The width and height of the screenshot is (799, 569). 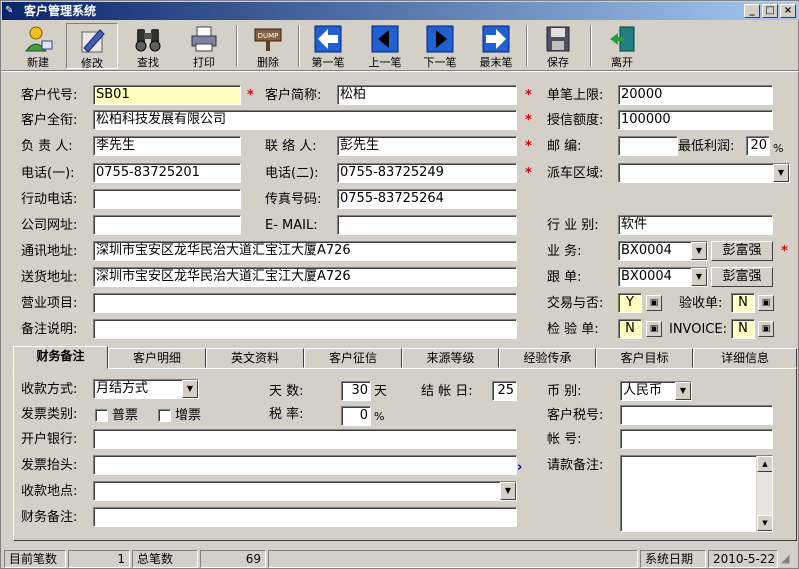 What do you see at coordinates (305, 439) in the screenshot?
I see `bank-field` at bounding box center [305, 439].